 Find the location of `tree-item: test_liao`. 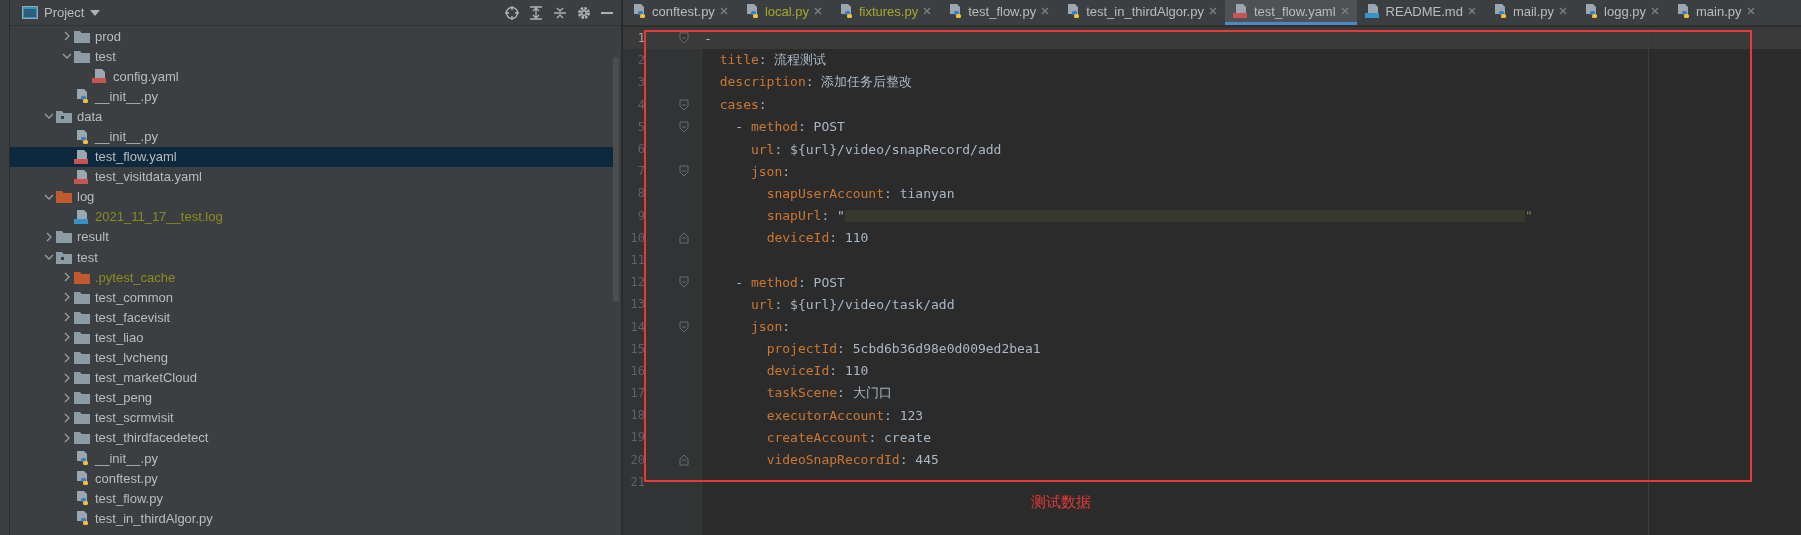

tree-item: test_liao is located at coordinates (311, 337).